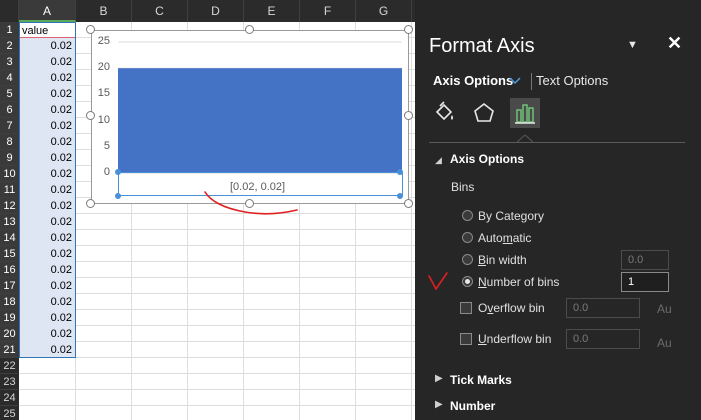 The height and width of the screenshot is (420, 701). Describe the element at coordinates (9, 286) in the screenshot. I see `row-header: 17` at that location.